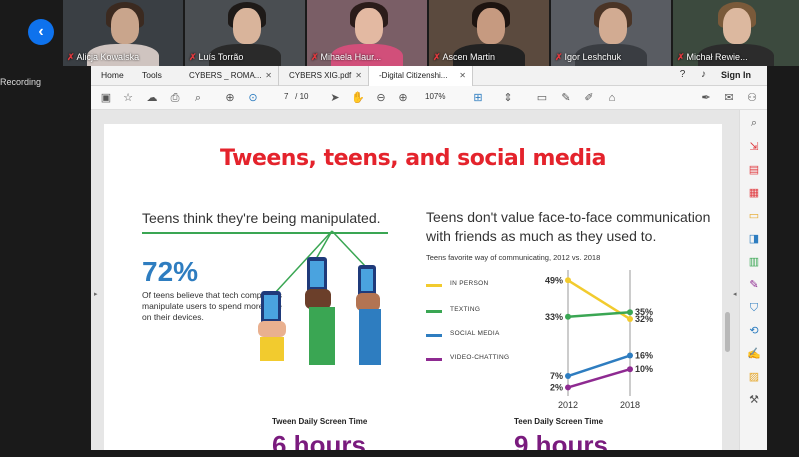  I want to click on legend-label: VIDEO-CHATTING, so click(480, 357).